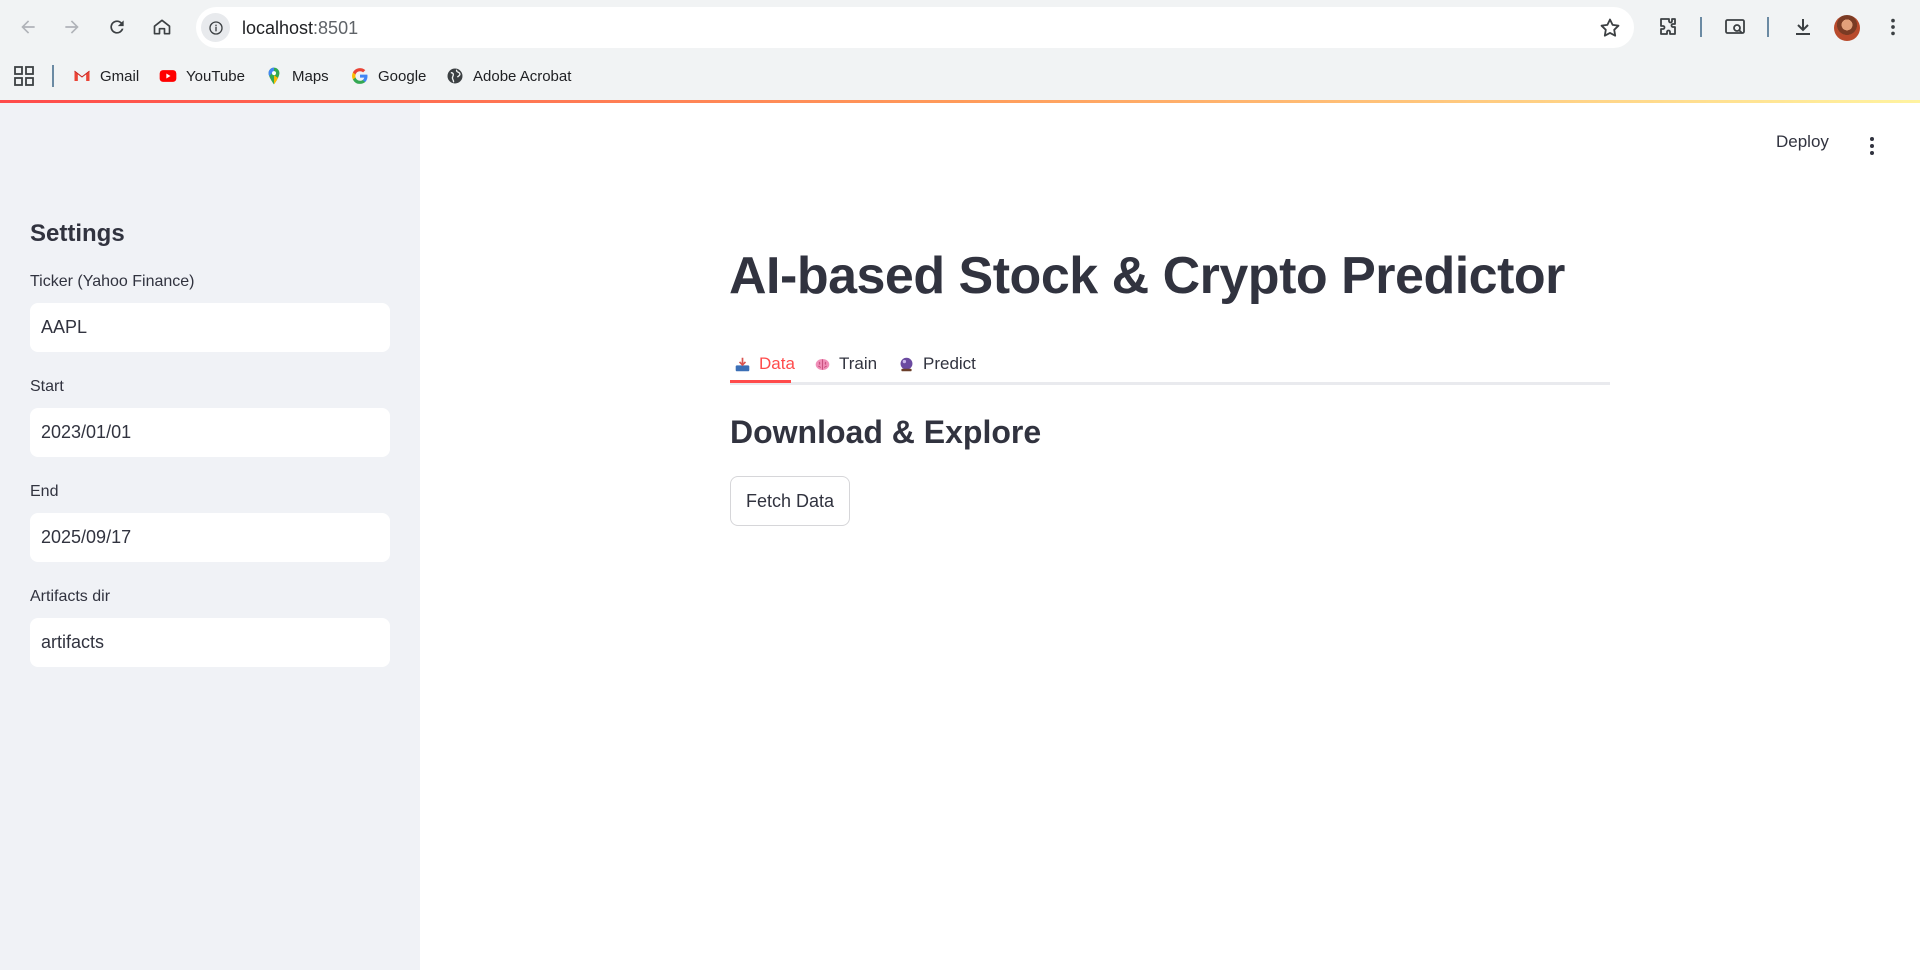 The height and width of the screenshot is (970, 1920). What do you see at coordinates (201, 76) in the screenshot?
I see `bookmark-youtube: YouTube` at bounding box center [201, 76].